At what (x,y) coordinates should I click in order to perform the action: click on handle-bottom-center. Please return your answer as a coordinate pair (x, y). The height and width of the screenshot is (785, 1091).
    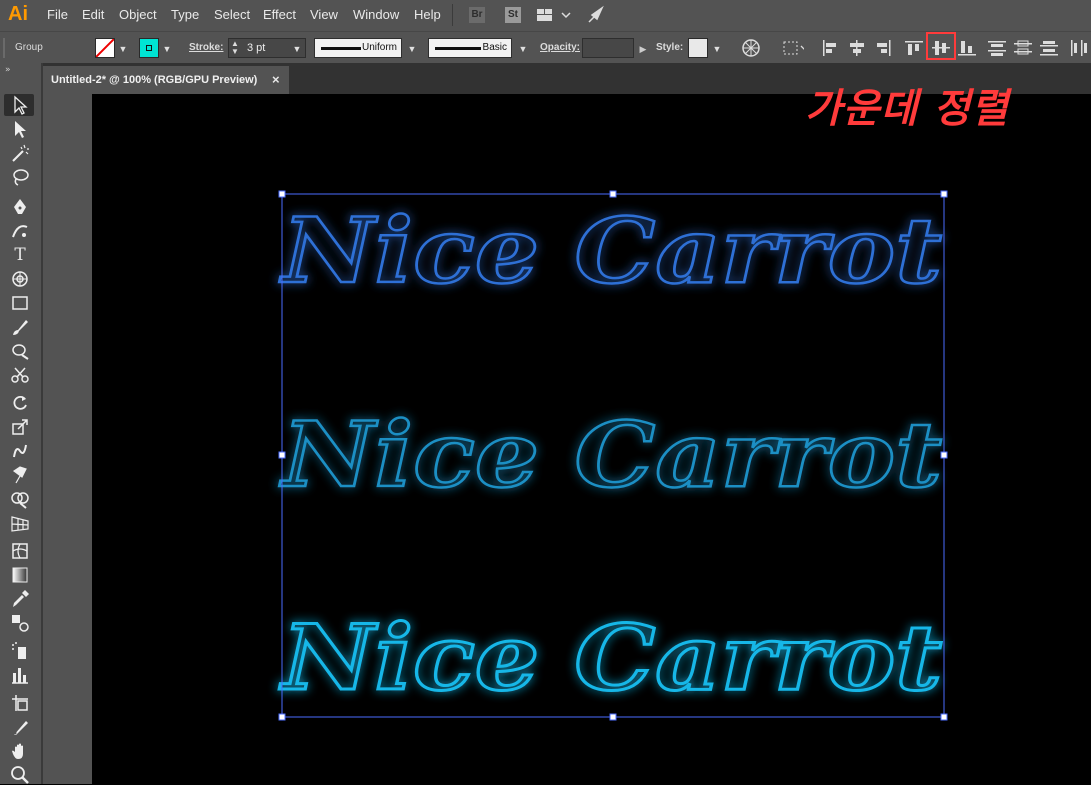
    Looking at the image, I should click on (613, 717).